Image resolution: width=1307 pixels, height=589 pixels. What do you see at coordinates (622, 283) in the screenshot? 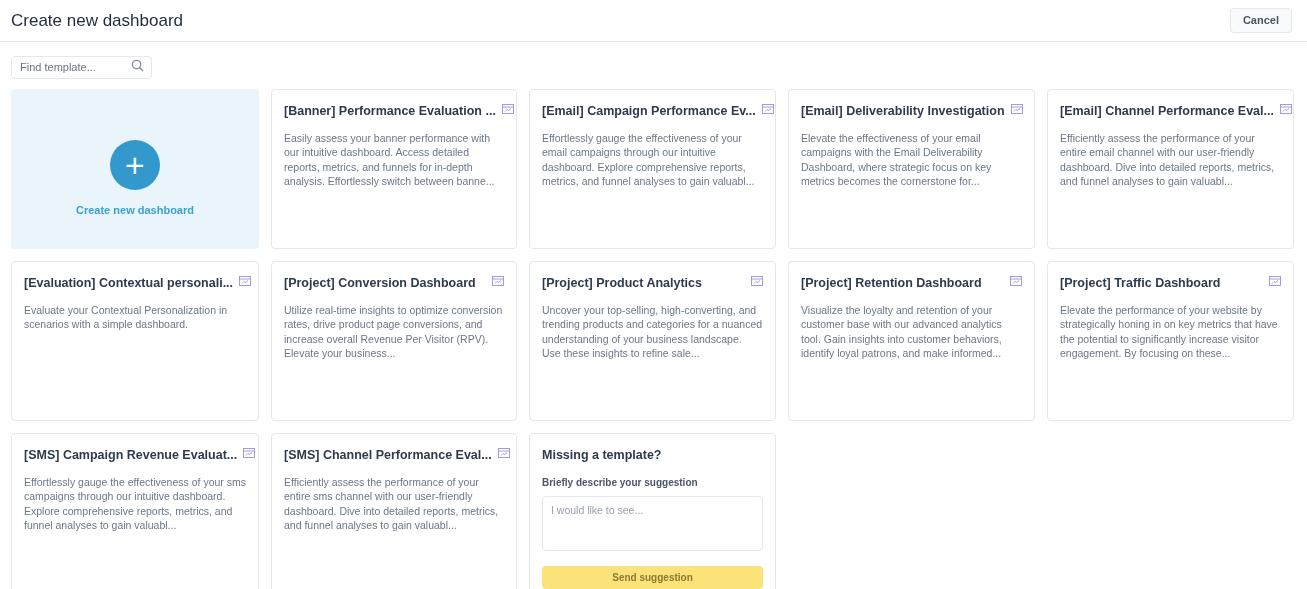
I see `template-title: [Project] Product Analytics` at bounding box center [622, 283].